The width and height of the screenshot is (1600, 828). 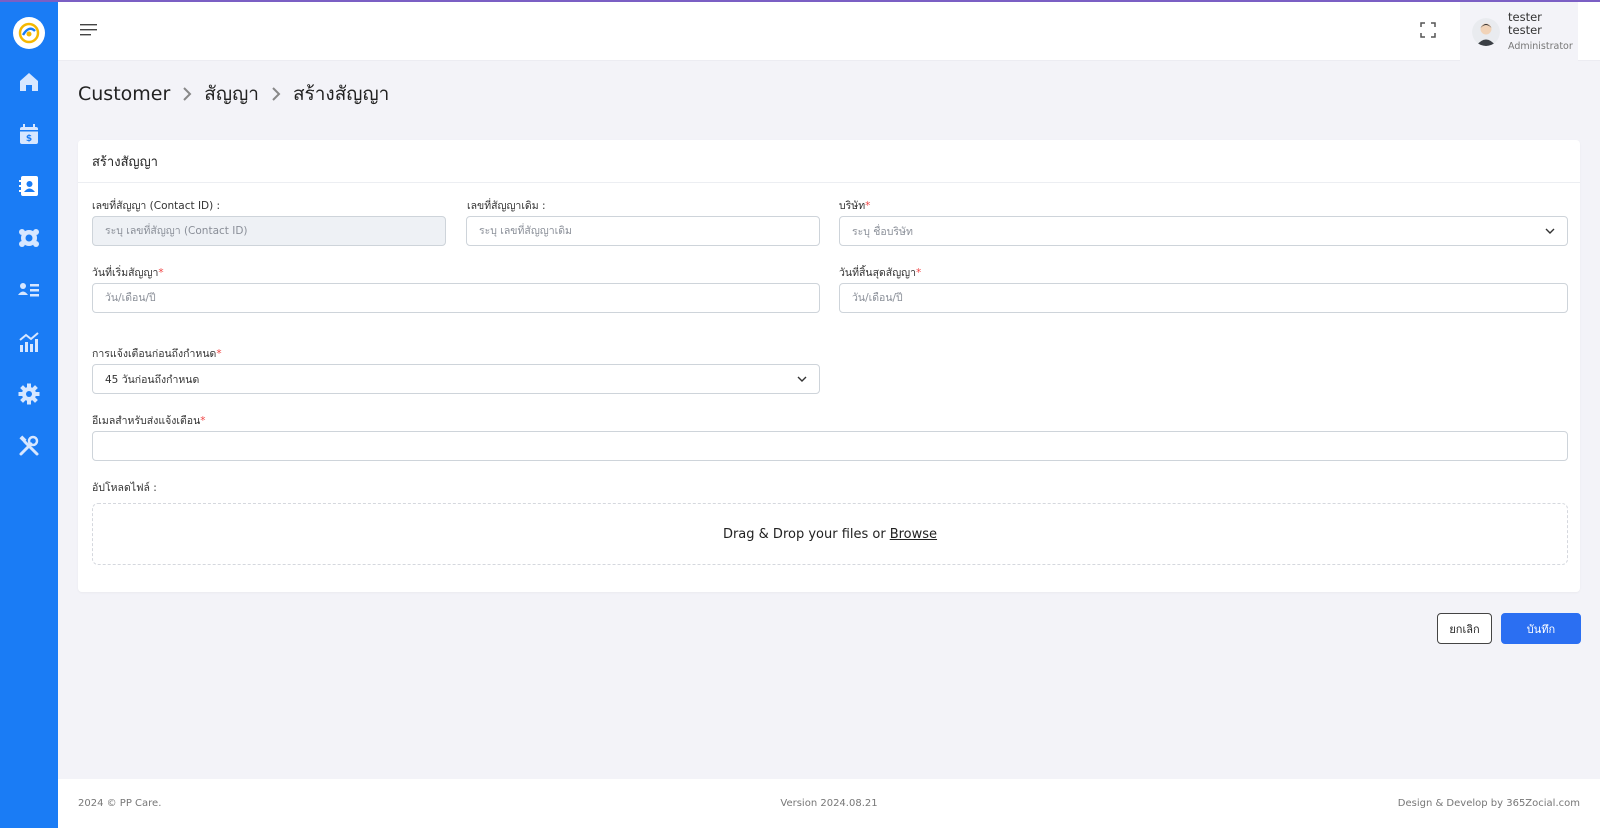 I want to click on home-icon, so click(x=29, y=82).